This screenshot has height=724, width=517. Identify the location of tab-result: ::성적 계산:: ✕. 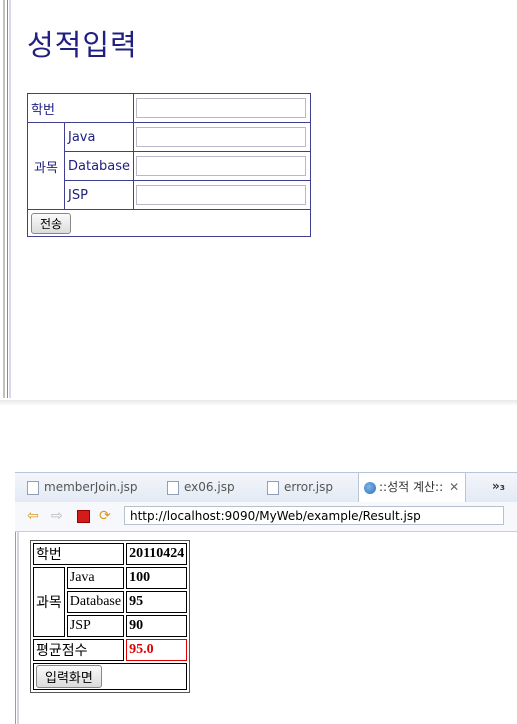
(412, 487).